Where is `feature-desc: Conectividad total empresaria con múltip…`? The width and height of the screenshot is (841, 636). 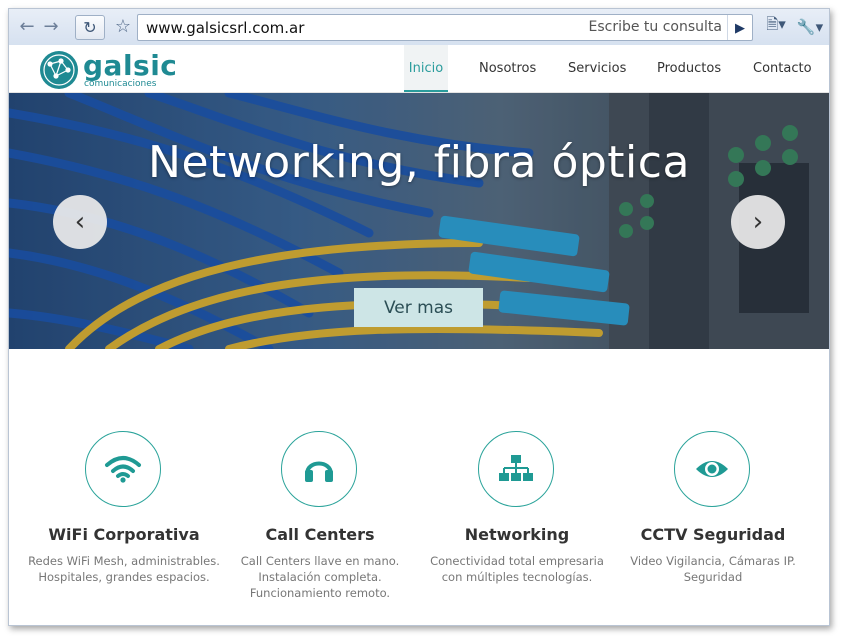 feature-desc: Conectividad total empresaria con múltip… is located at coordinates (517, 569).